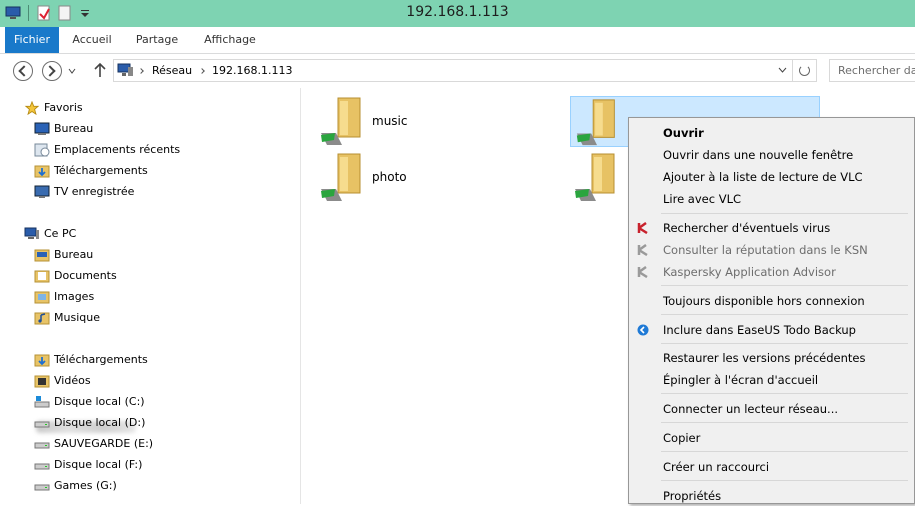 This screenshot has height=506, width=915. I want to click on tab-fichier: Fichier, so click(32, 40).